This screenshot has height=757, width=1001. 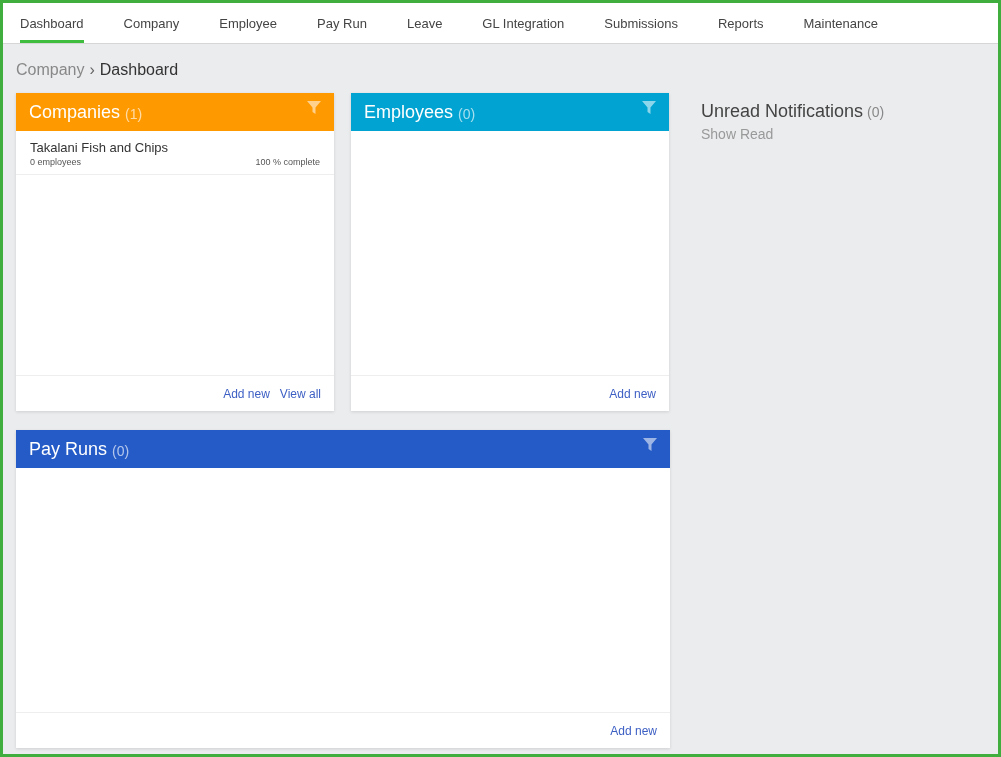 I want to click on breadcrumb-current: Dashboard, so click(x=139, y=70).